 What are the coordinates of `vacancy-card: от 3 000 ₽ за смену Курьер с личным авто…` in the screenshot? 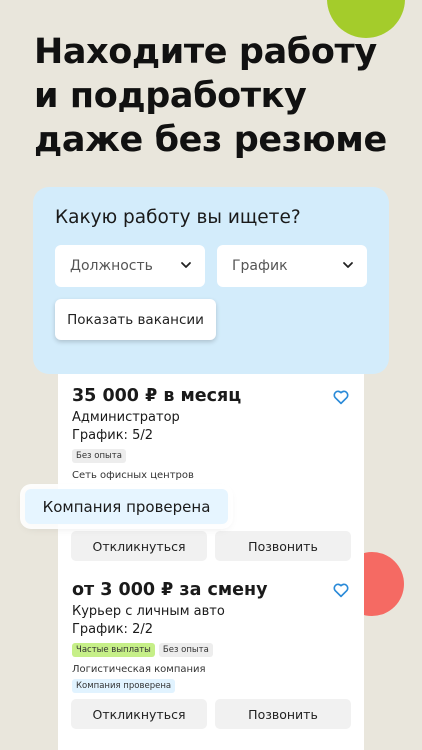 It's located at (212, 636).